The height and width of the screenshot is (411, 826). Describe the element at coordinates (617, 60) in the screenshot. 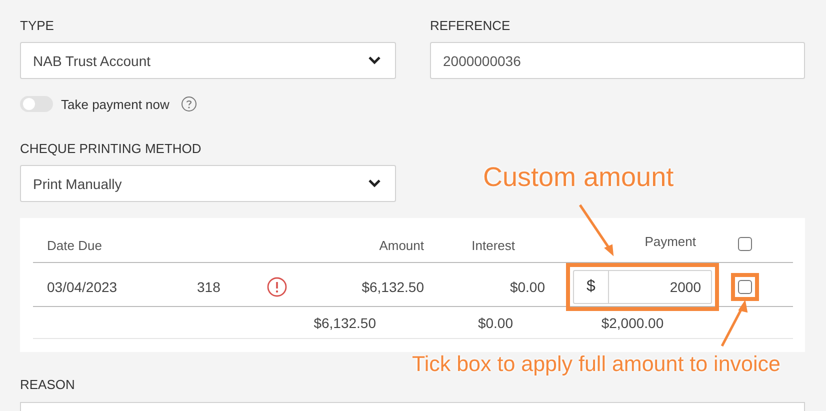

I see `reference-field: 2000000036` at that location.